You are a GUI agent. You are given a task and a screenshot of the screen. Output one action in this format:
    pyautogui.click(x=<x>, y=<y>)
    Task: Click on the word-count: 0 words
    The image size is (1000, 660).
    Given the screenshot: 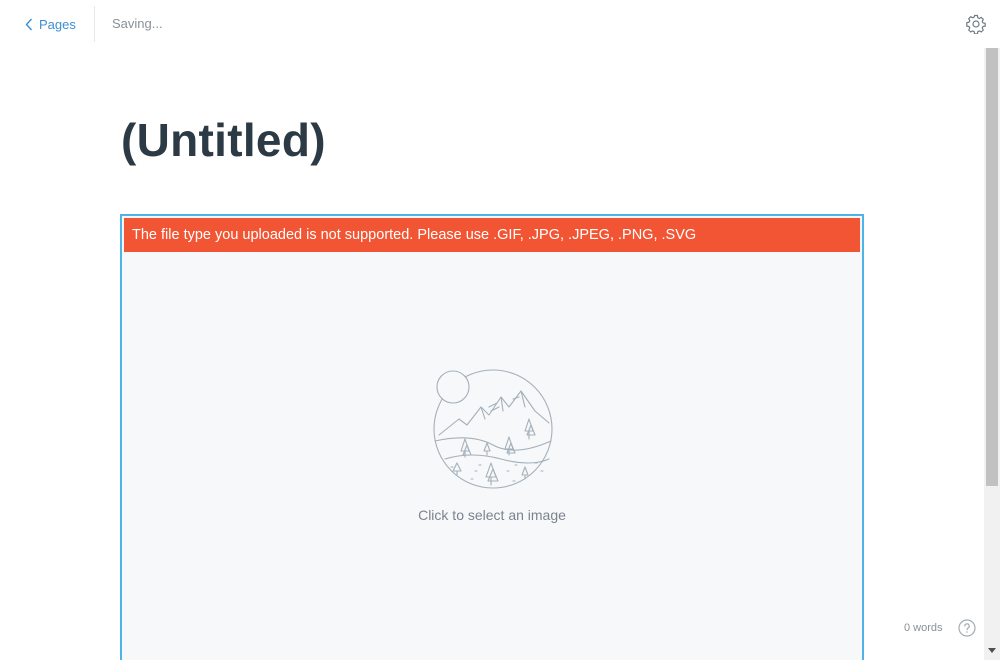 What is the action you would take?
    pyautogui.click(x=923, y=628)
    